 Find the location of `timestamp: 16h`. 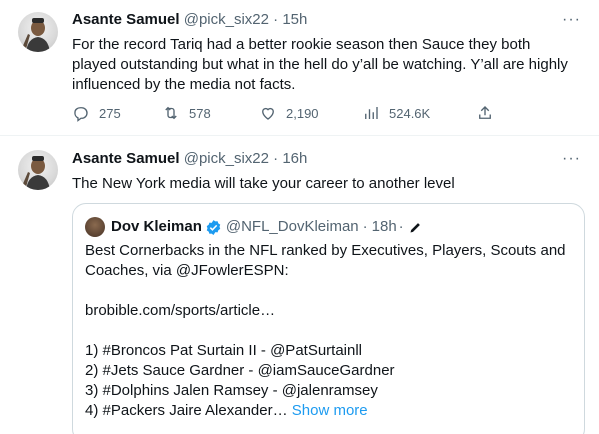

timestamp: 16h is located at coordinates (294, 158).